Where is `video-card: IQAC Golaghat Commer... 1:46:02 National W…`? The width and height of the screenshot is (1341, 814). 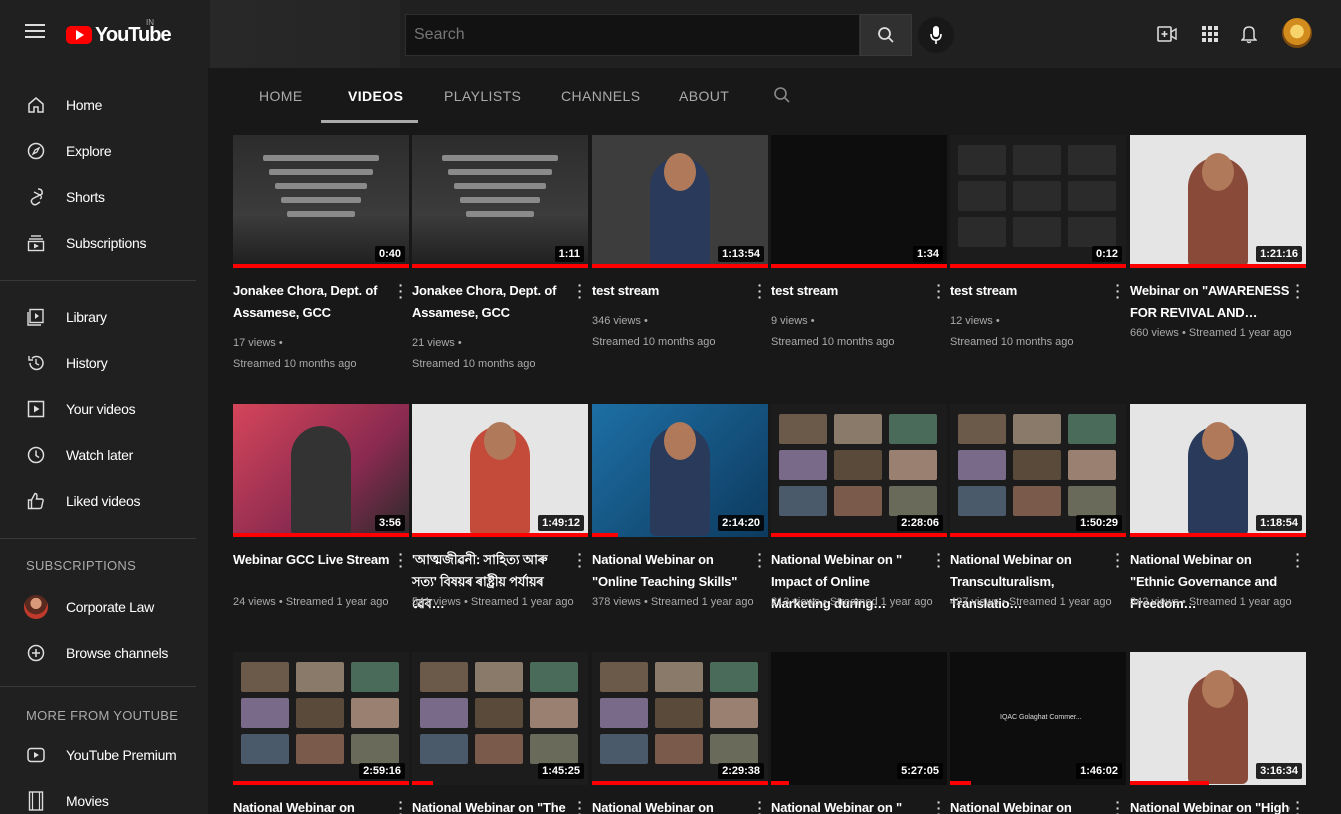
video-card: IQAC Golaghat Commer... 1:46:02 National W… is located at coordinates (1038, 733).